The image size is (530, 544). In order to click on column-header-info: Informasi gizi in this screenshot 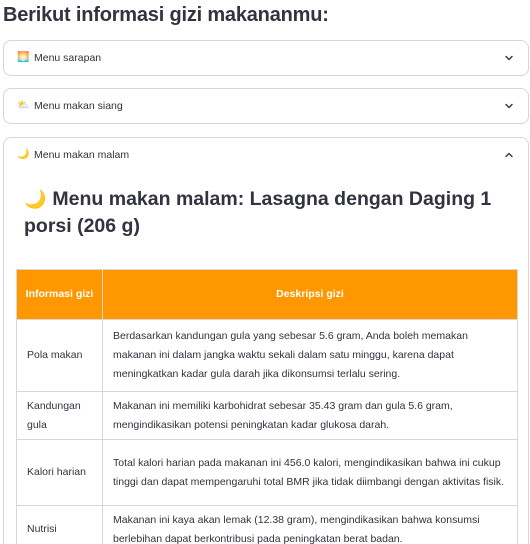, I will do `click(59, 294)`.